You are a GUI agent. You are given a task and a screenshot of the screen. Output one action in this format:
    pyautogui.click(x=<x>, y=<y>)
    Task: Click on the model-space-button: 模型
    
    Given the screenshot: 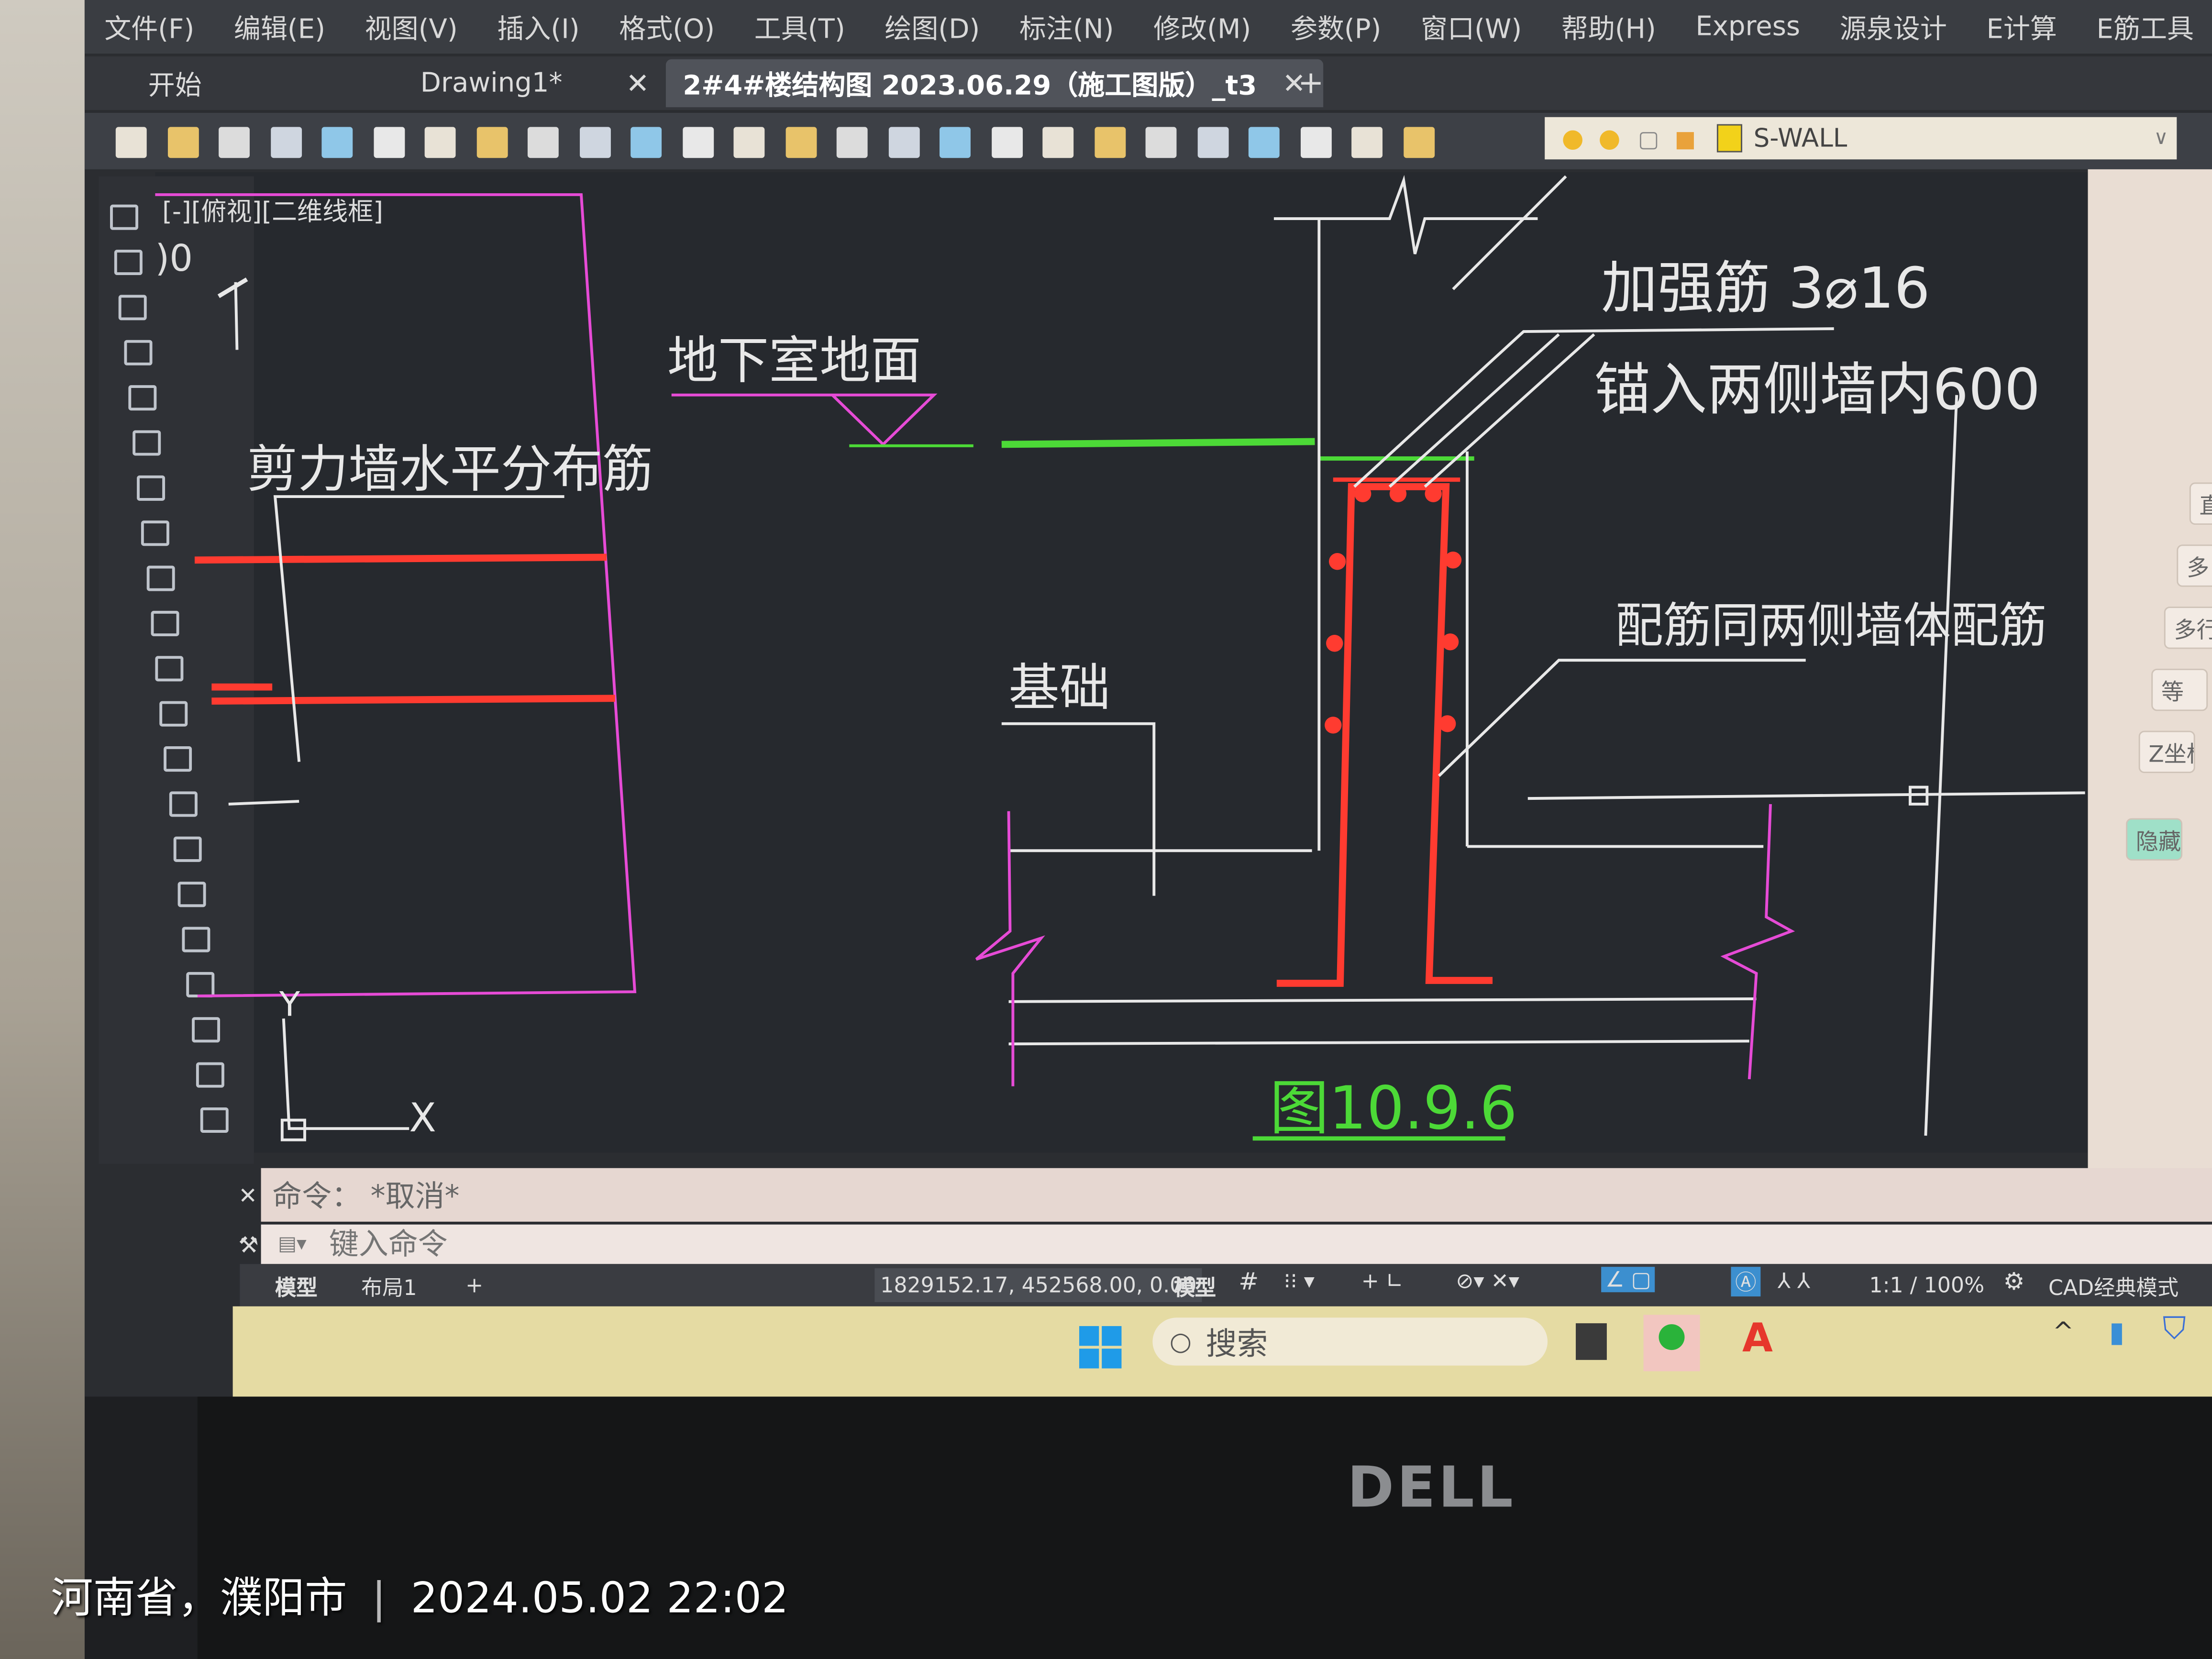 What is the action you would take?
    pyautogui.click(x=1195, y=1287)
    